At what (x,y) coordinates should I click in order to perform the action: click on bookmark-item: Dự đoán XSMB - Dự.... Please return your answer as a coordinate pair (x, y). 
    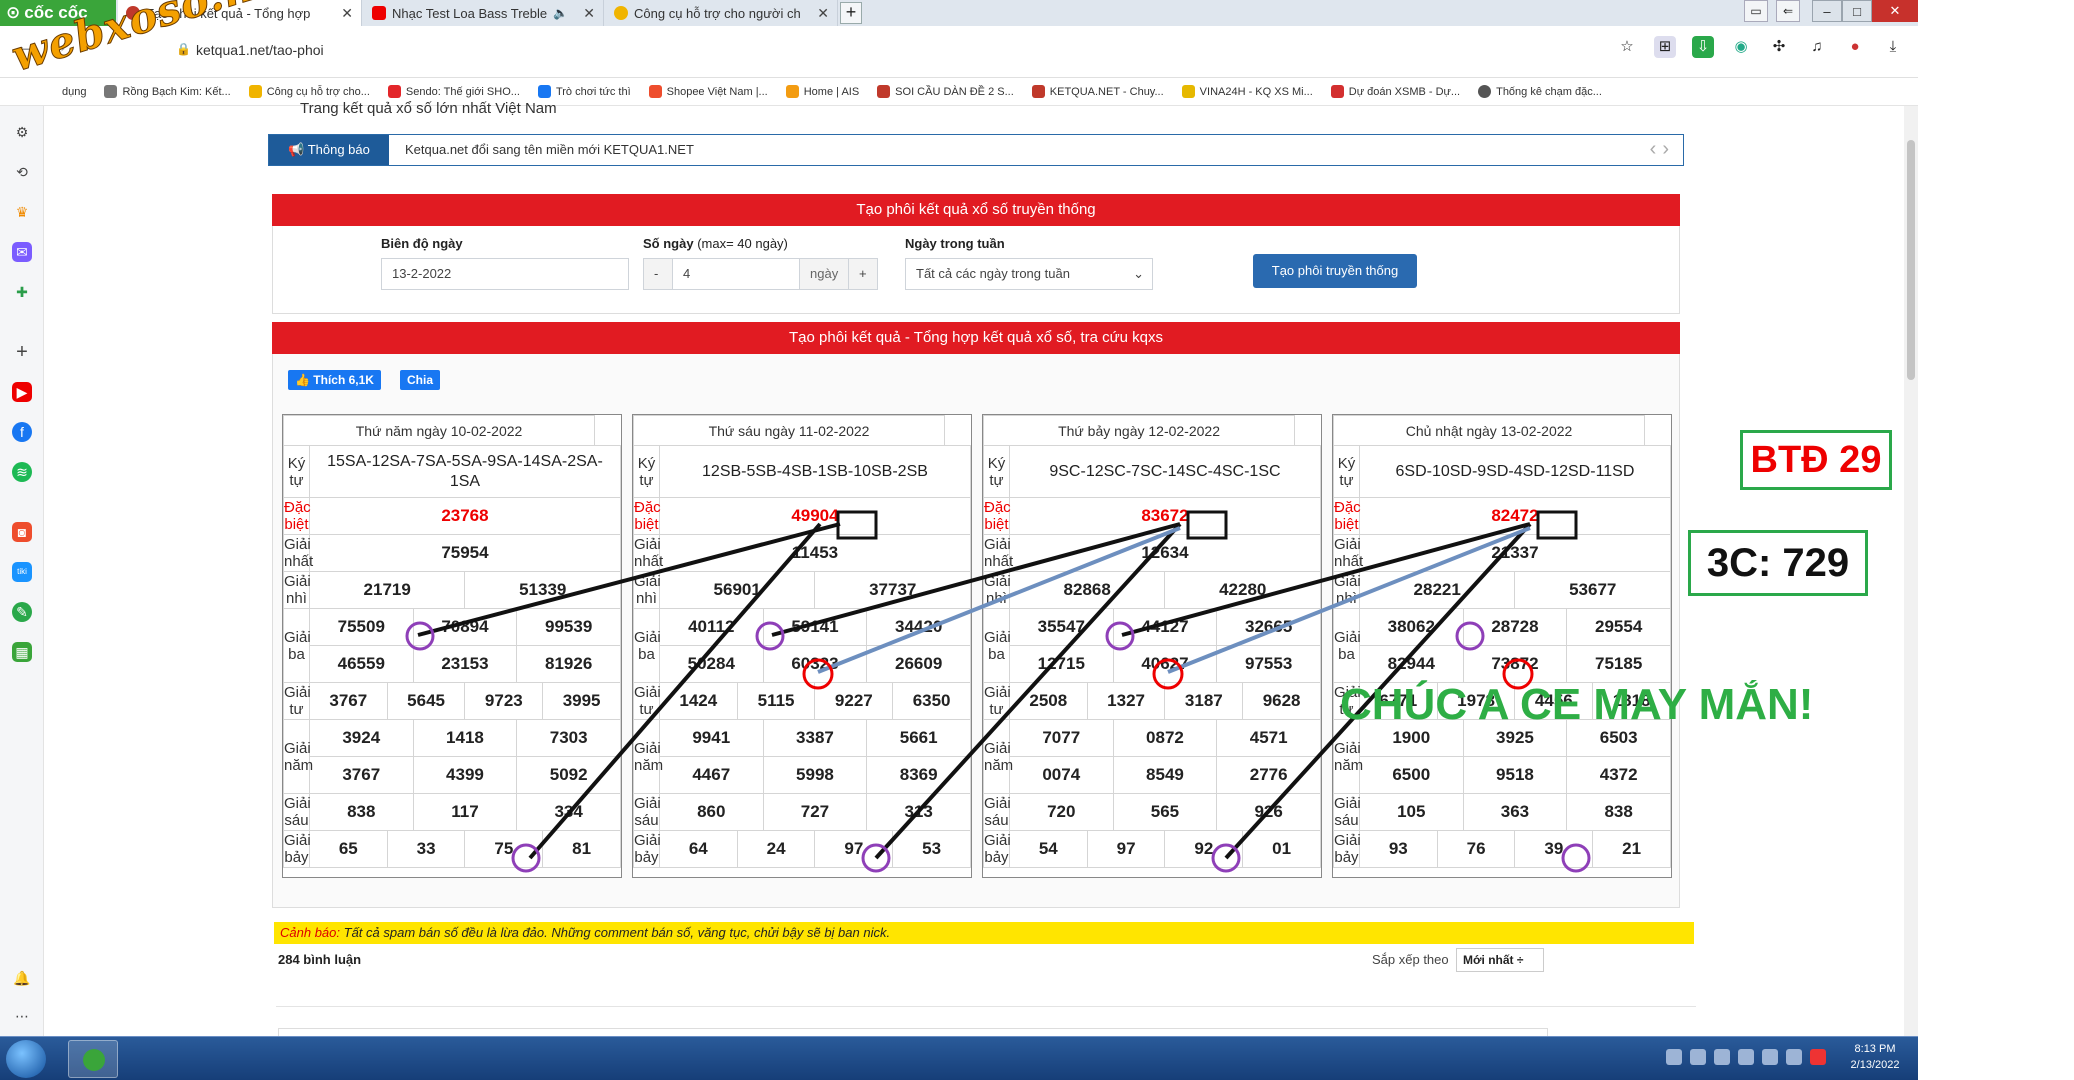
    Looking at the image, I should click on (1395, 91).